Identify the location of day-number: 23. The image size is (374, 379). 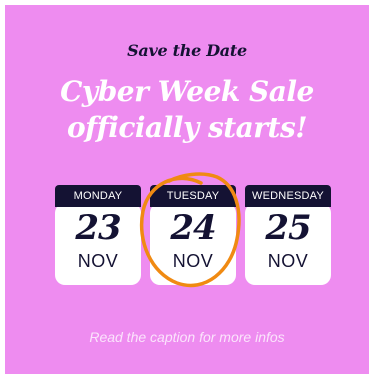
(98, 228).